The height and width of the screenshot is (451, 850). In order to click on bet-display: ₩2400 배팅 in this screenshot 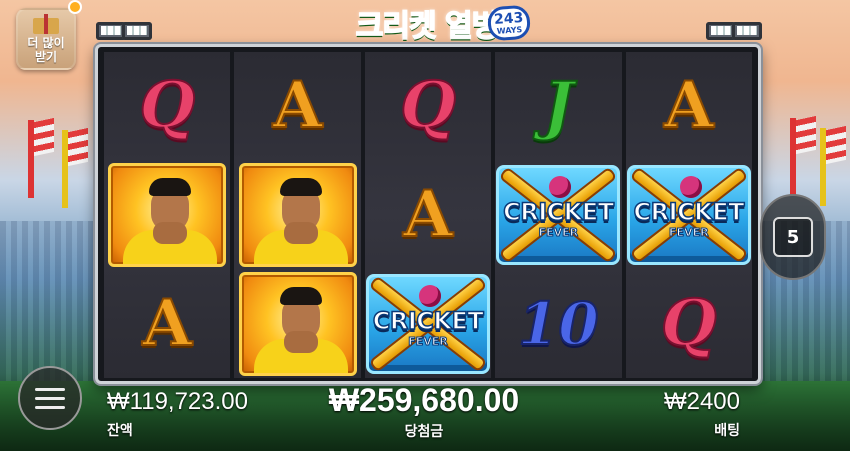, I will do `click(701, 414)`.